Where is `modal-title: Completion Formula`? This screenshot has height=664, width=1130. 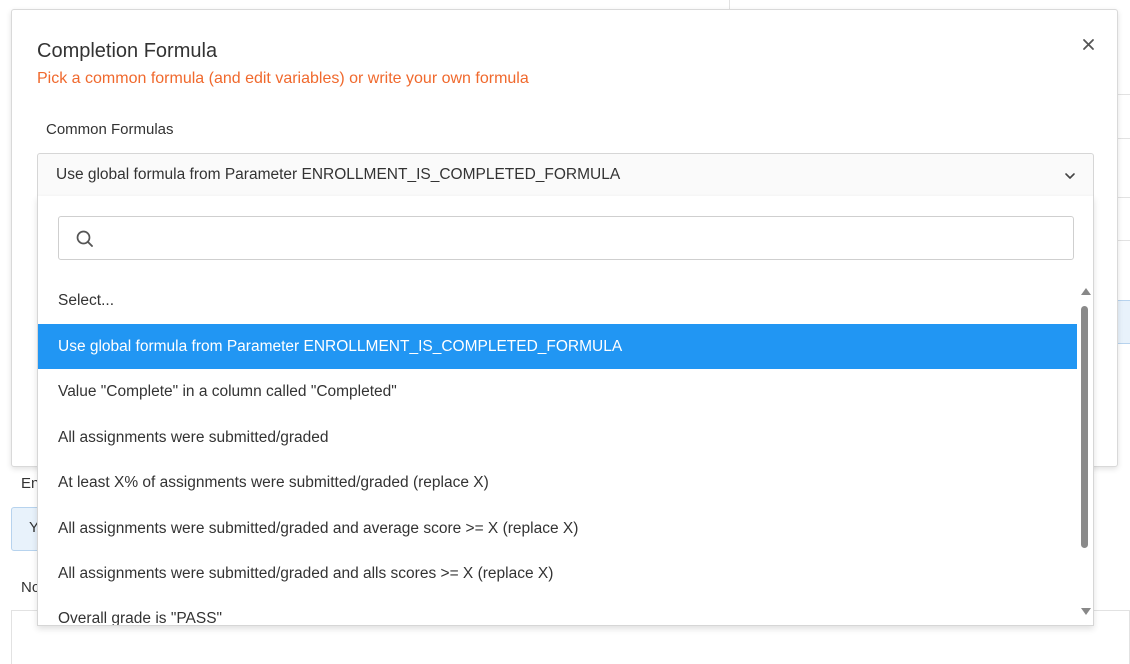
modal-title: Completion Formula is located at coordinates (127, 51).